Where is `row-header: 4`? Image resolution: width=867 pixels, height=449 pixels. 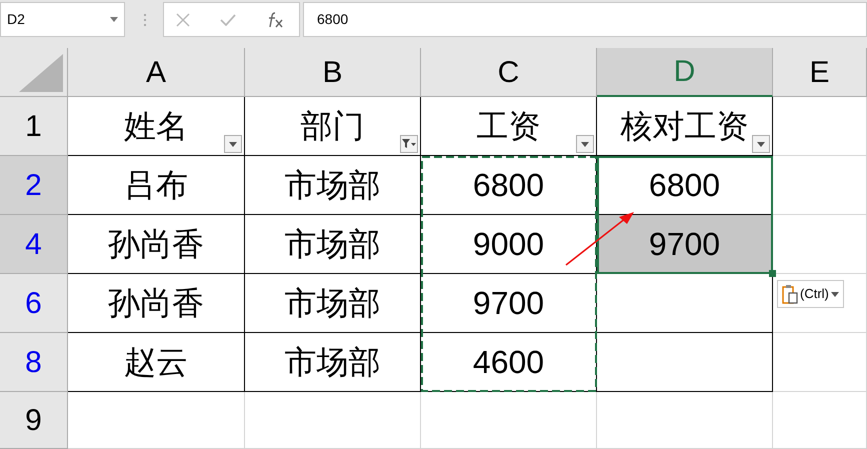 row-header: 4 is located at coordinates (34, 244).